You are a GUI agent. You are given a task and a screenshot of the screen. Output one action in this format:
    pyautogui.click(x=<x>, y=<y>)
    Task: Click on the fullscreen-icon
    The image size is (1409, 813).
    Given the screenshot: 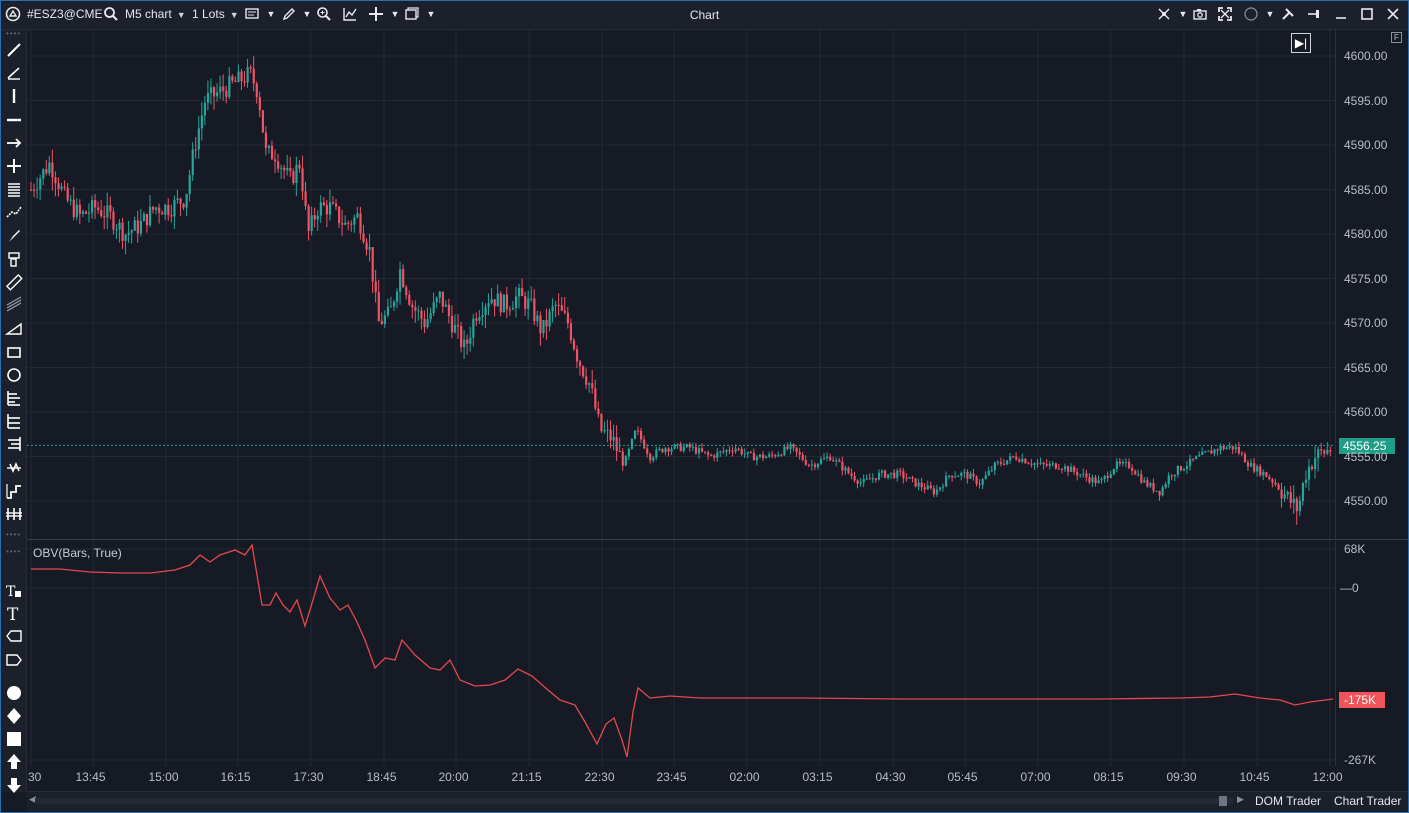 What is the action you would take?
    pyautogui.click(x=1225, y=14)
    